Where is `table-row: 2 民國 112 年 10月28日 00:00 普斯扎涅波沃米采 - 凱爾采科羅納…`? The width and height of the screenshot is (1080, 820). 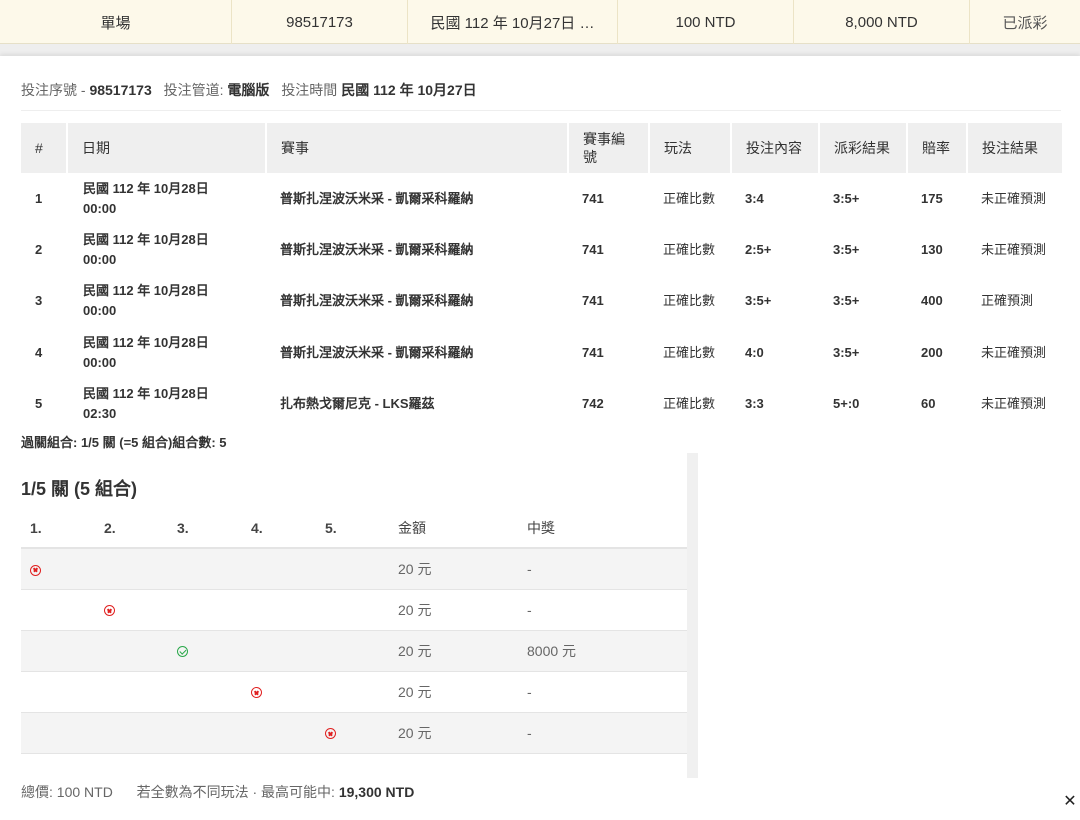
table-row: 2 民國 112 年 10月28日 00:00 普斯扎涅波沃米采 - 凱爾采科羅納… is located at coordinates (541, 249).